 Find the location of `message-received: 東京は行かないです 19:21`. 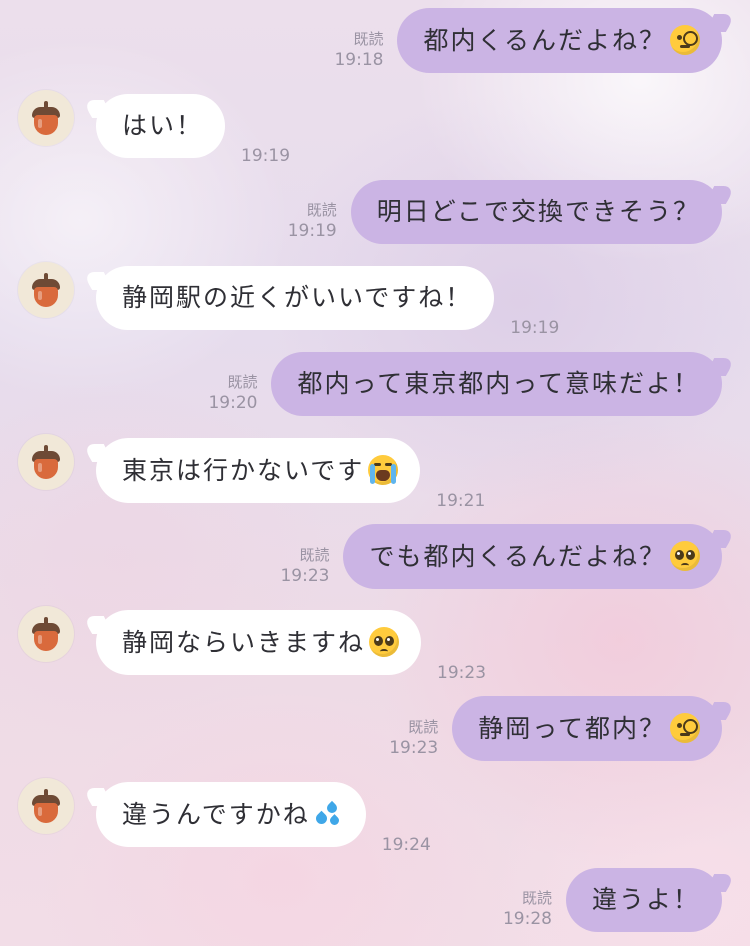

message-received: 東京は行かないです 19:21 is located at coordinates (375, 472).